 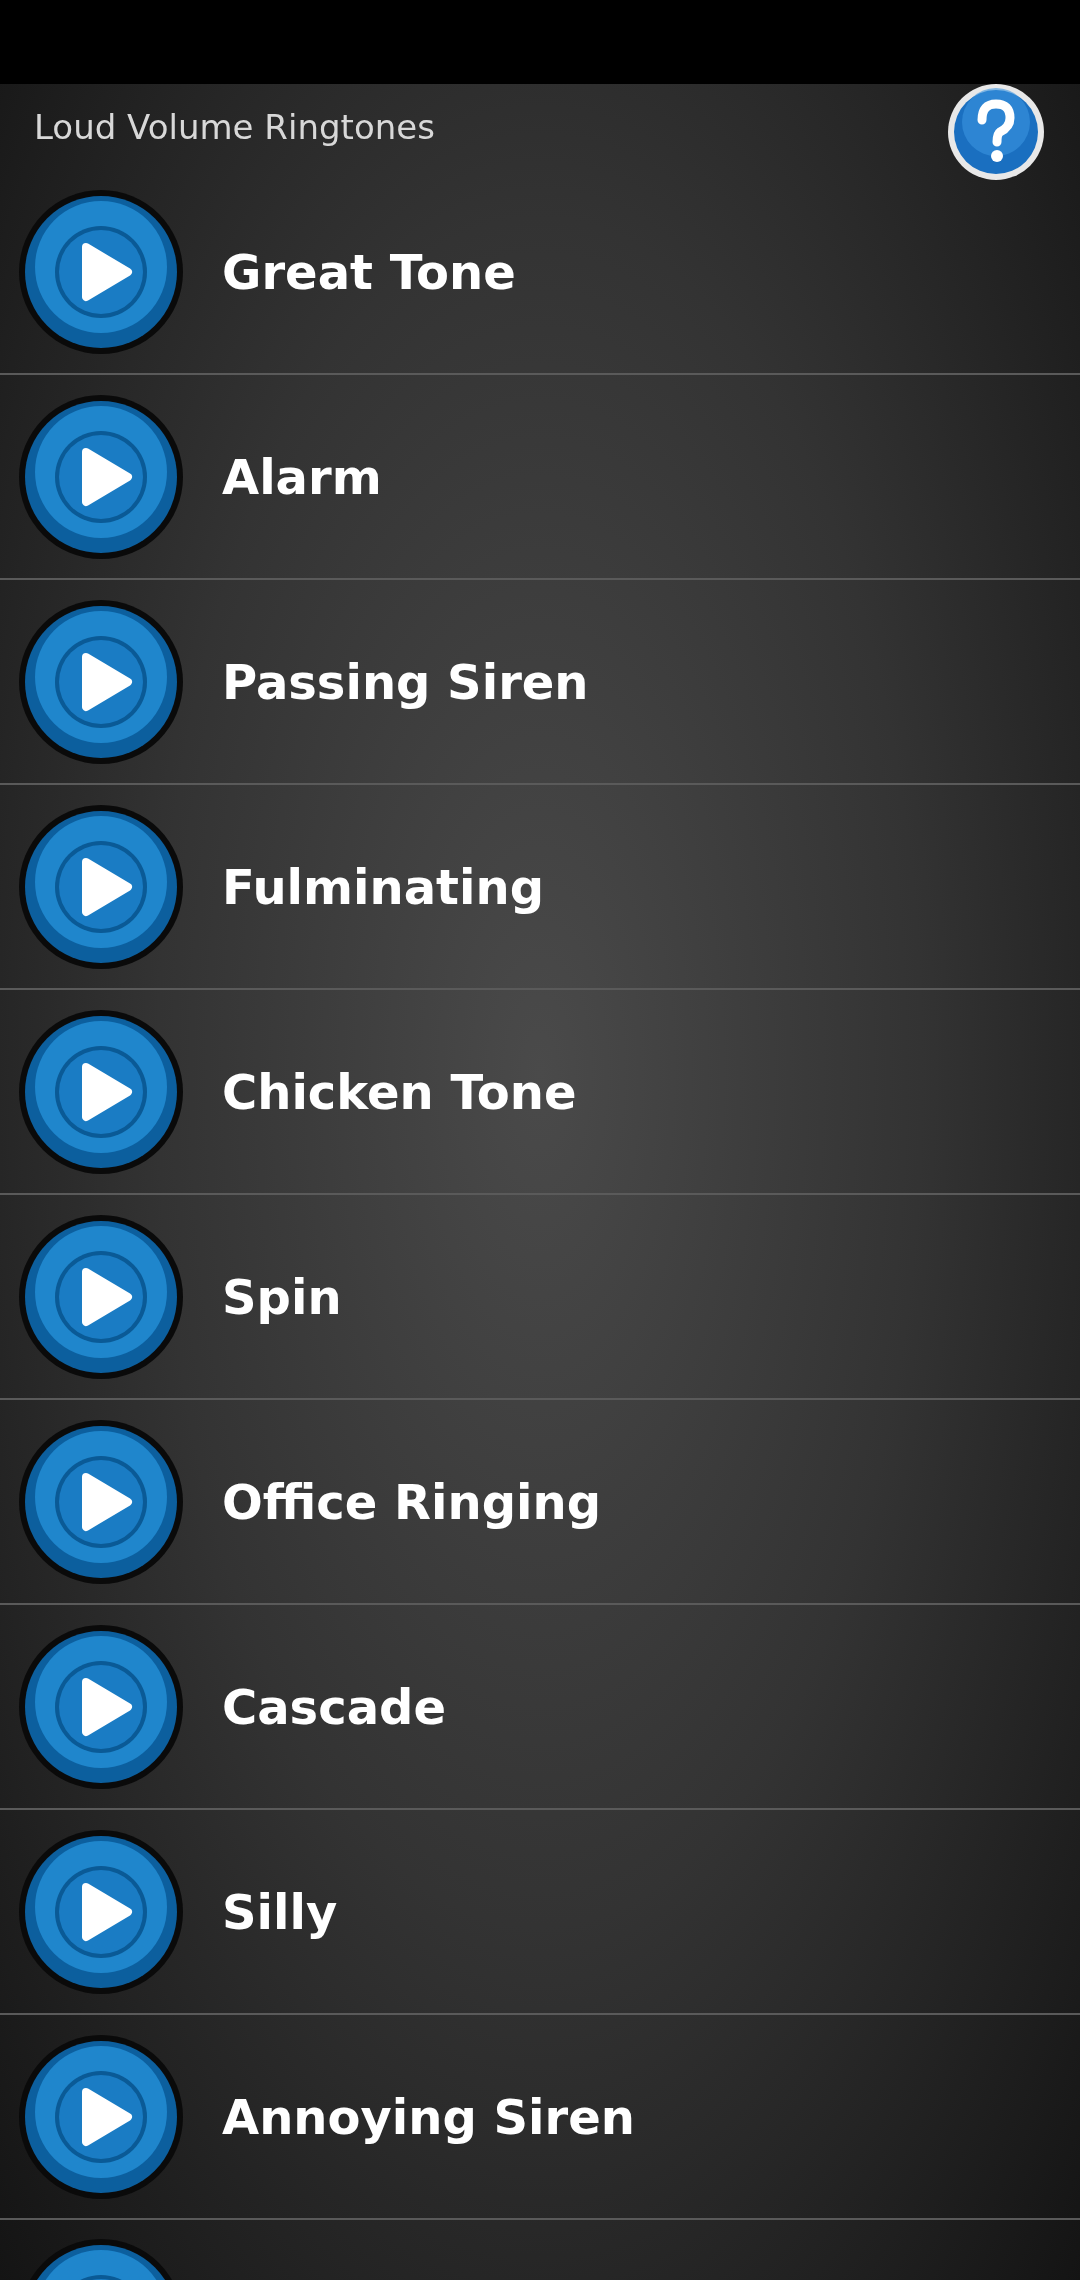 What do you see at coordinates (996, 132) in the screenshot?
I see `help-icon` at bounding box center [996, 132].